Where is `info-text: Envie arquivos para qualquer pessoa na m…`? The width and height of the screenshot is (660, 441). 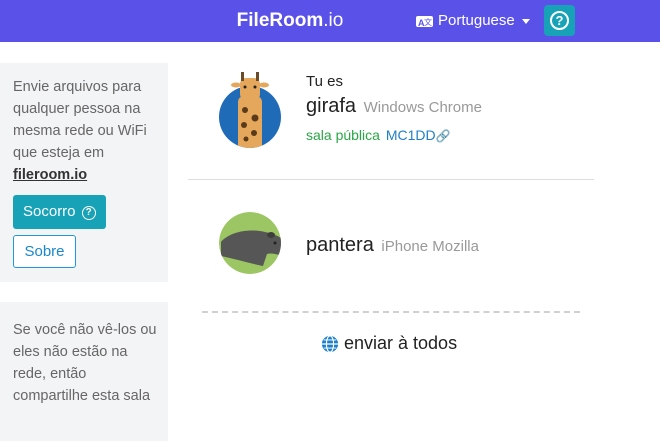 info-text: Envie arquivos para qualquer pessoa na m… is located at coordinates (85, 131).